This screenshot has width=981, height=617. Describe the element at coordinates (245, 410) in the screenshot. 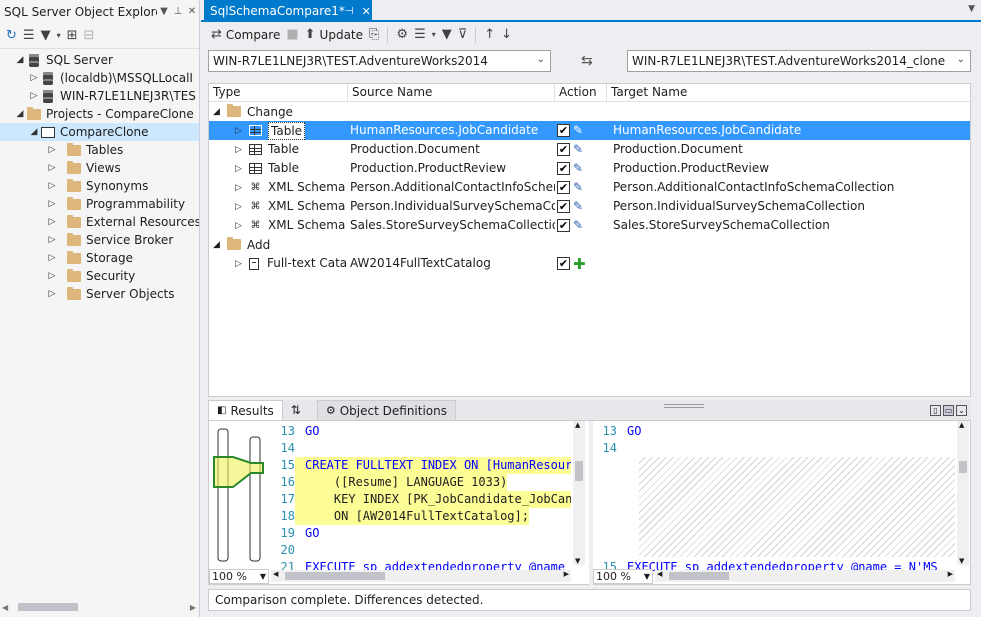

I see `tab-results: ◧ Results` at that location.